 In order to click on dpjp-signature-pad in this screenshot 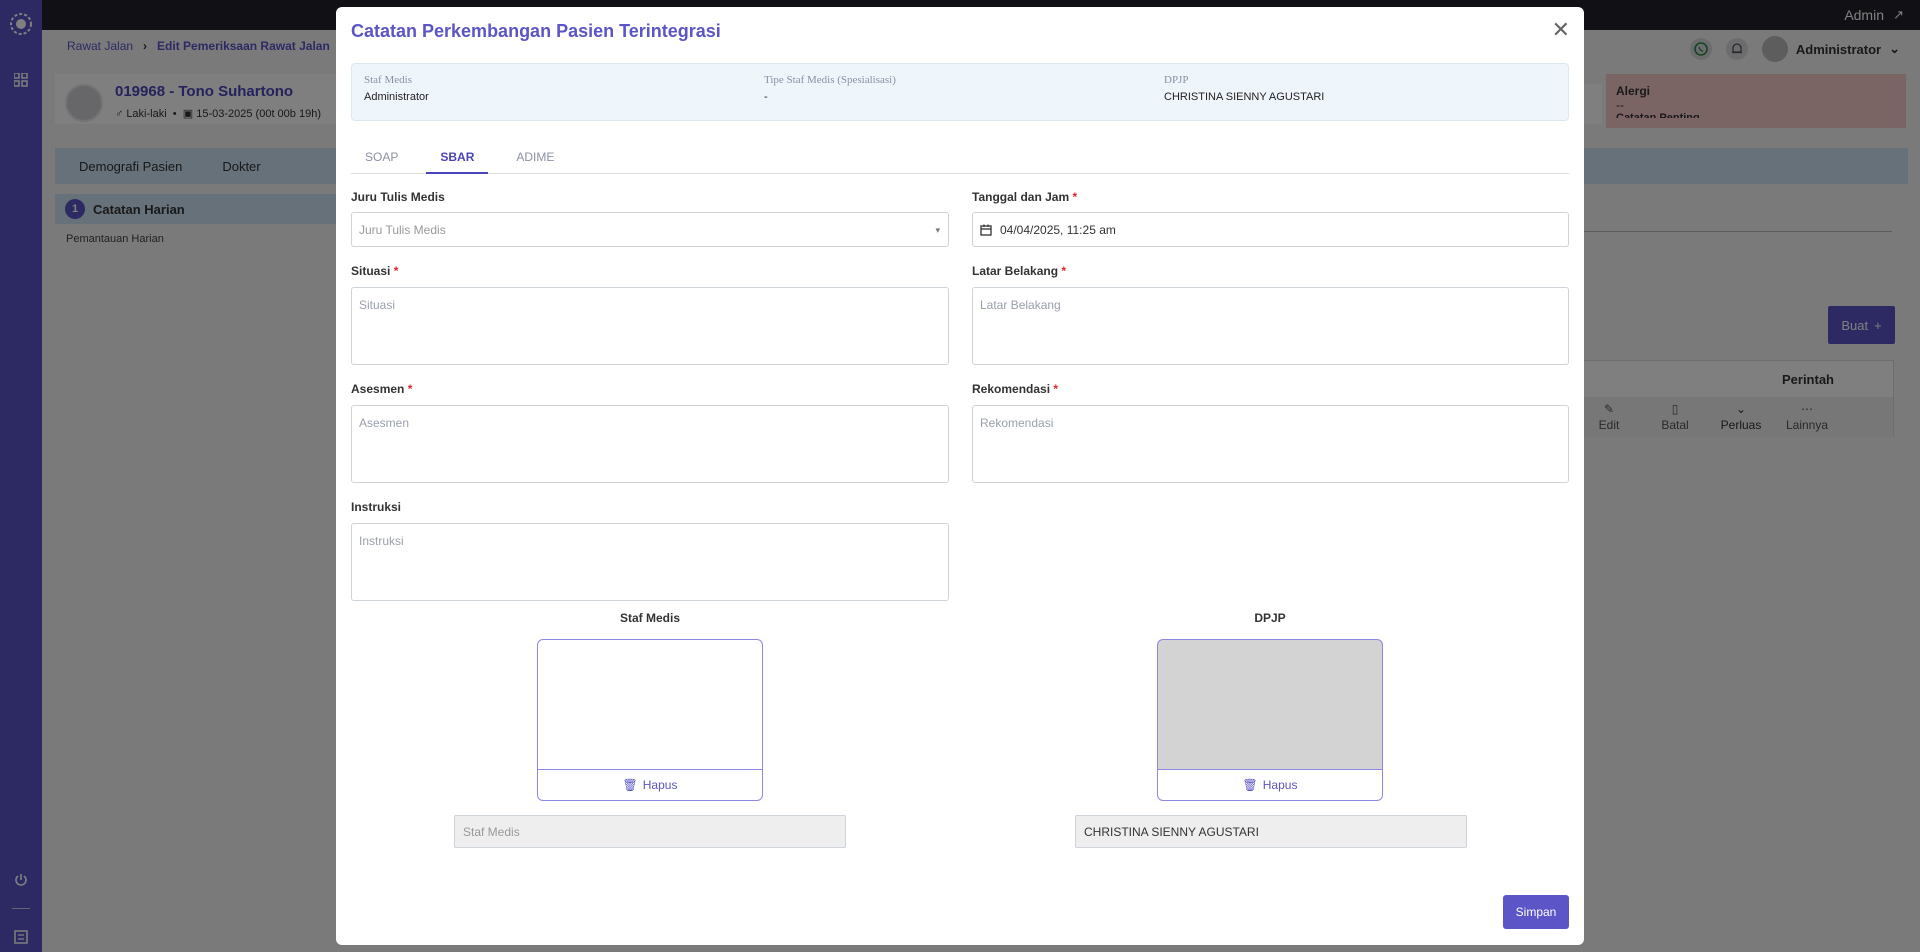, I will do `click(1270, 704)`.